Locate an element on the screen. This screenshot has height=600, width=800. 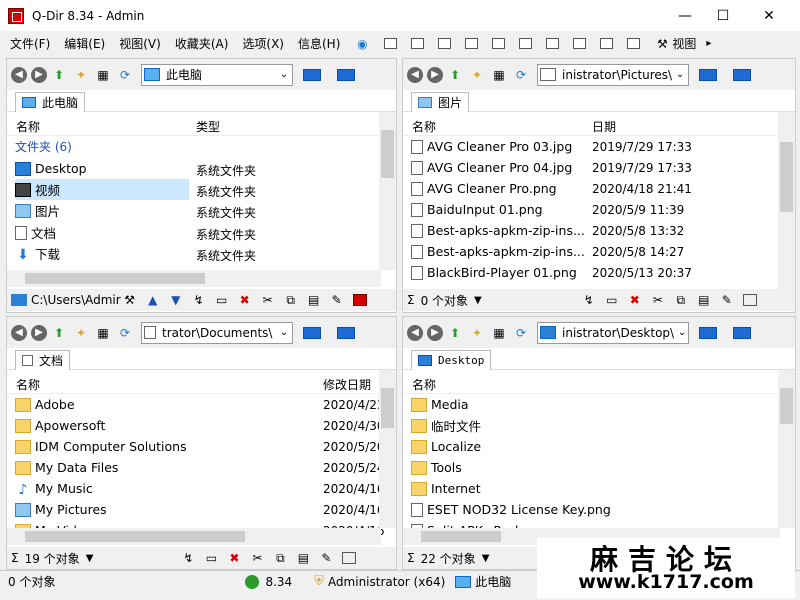
list-item: AVG Cleaner Pro 04.jpg is located at coordinates (491, 167).